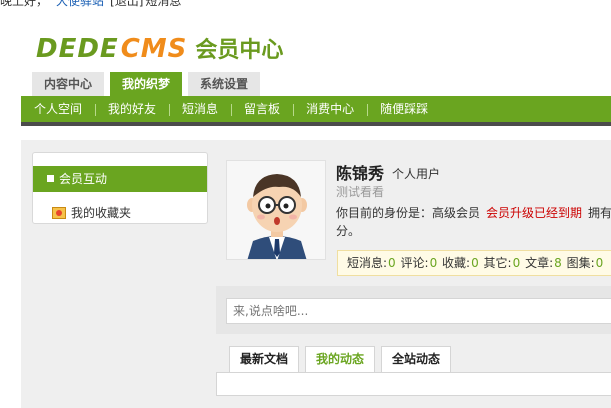  I want to click on sub-navigation: 个人空间 我的好友 短消息 留言板 消费中心 随便踩踩, so click(316, 111).